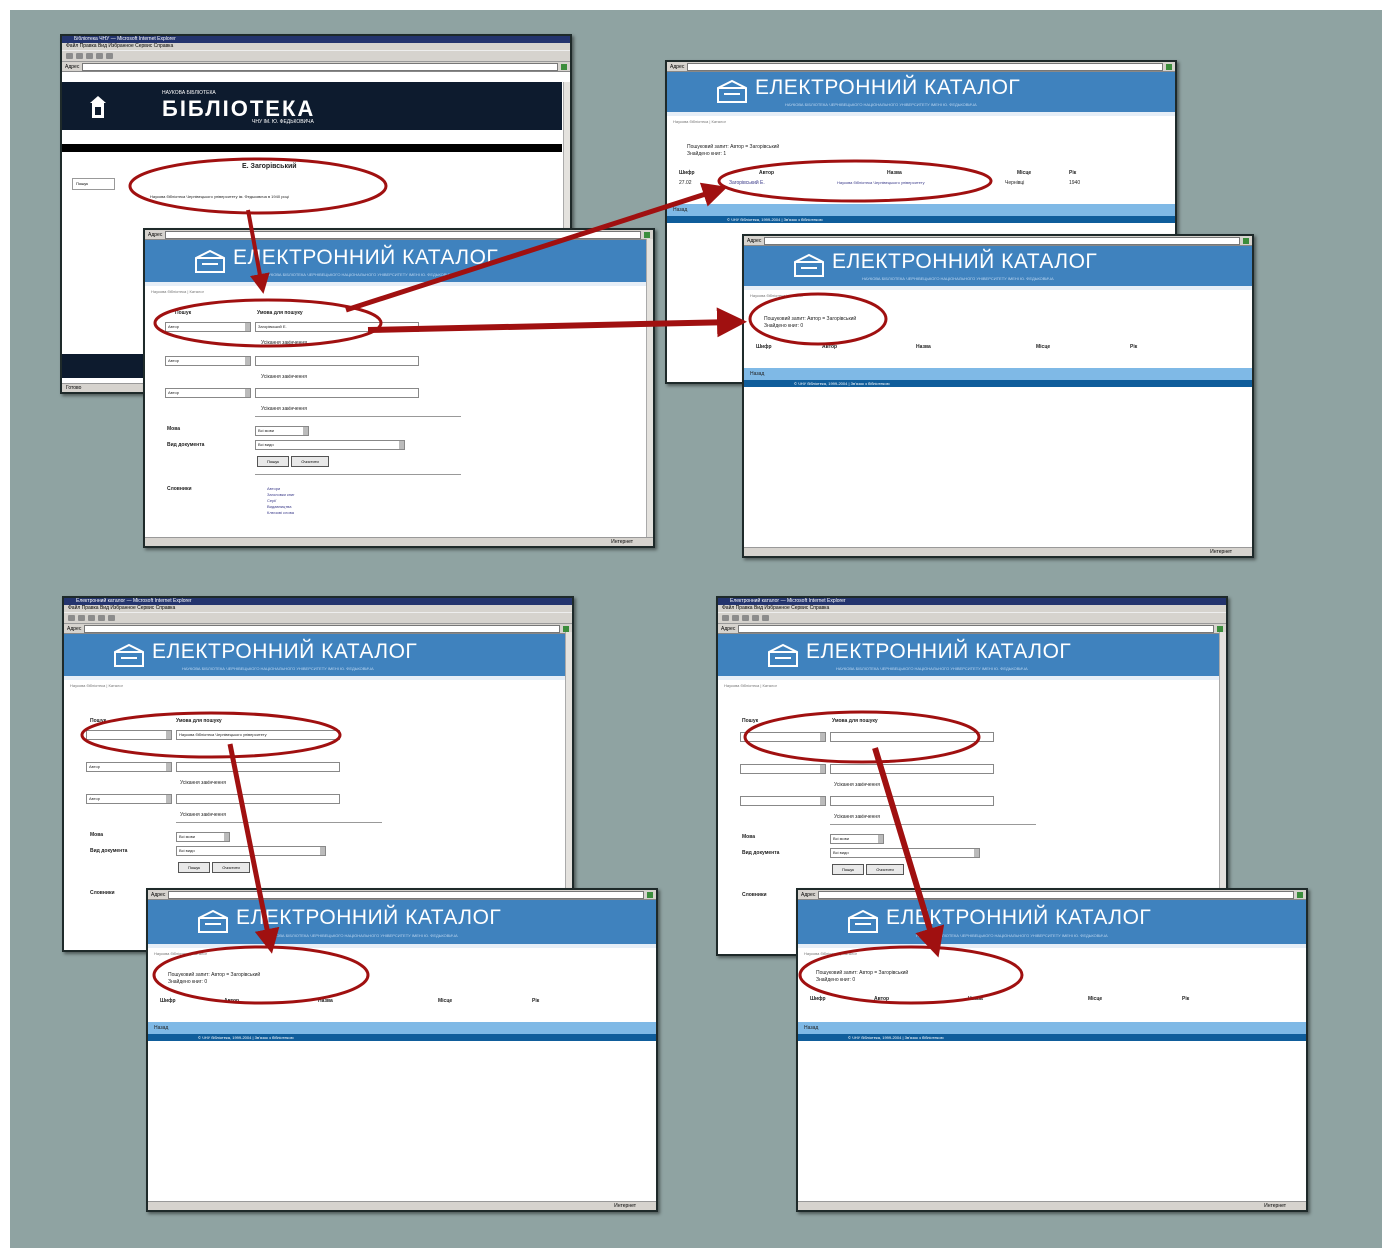 The width and height of the screenshot is (1385, 1253). What do you see at coordinates (536, 247) in the screenshot?
I see `arrow-query-to-result` at bounding box center [536, 247].